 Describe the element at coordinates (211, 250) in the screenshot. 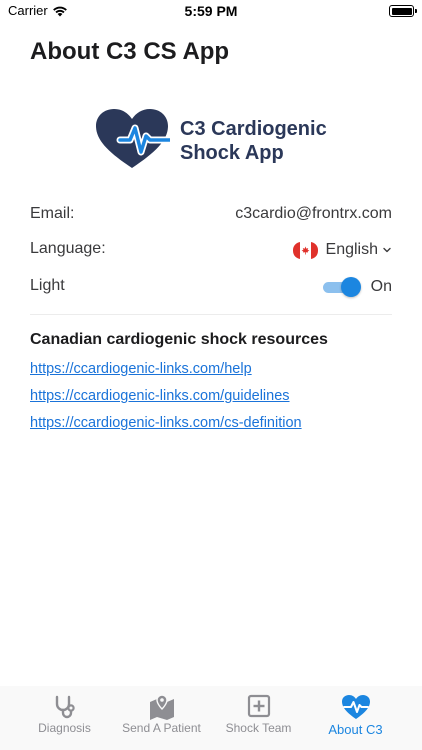

I see `language-row: Language: English` at that location.